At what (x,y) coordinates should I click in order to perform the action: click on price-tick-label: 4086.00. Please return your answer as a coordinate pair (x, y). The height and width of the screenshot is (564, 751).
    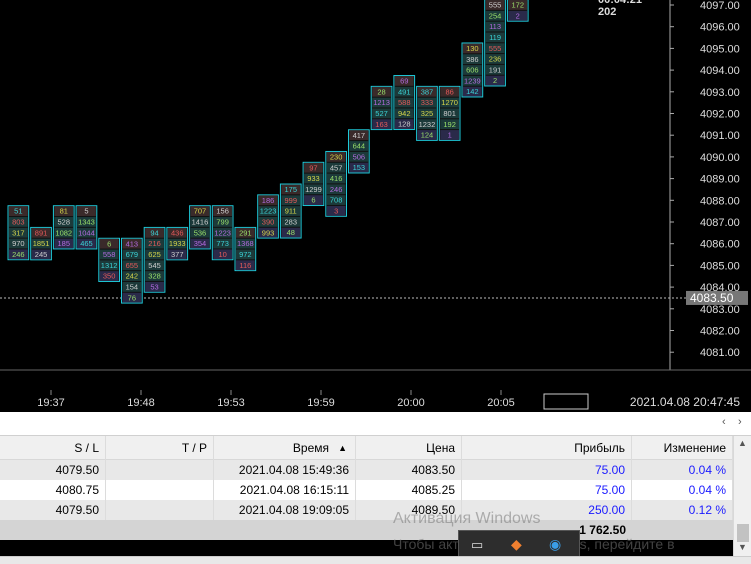
    Looking at the image, I should click on (720, 245).